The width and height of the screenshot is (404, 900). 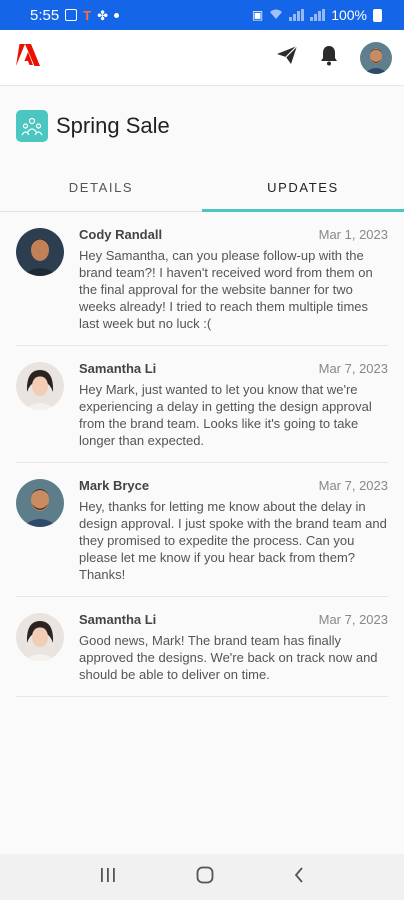 I want to click on system-nav-bar, so click(x=202, y=877).